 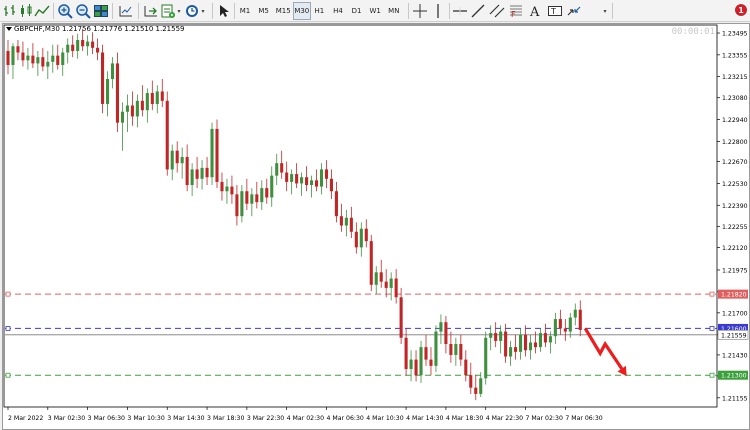 What do you see at coordinates (145, 418) in the screenshot?
I see `x-tick-label: 3 Mar 10:30` at bounding box center [145, 418].